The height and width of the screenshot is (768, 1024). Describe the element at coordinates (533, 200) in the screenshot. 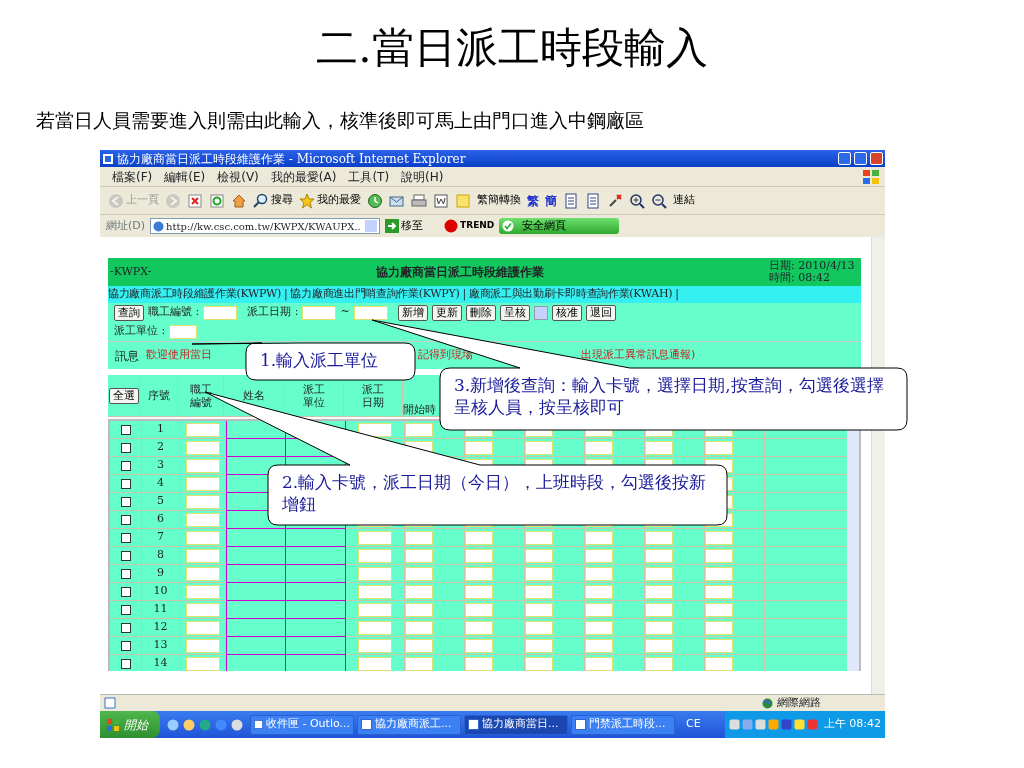

I see `toolbar-button: 繁` at that location.